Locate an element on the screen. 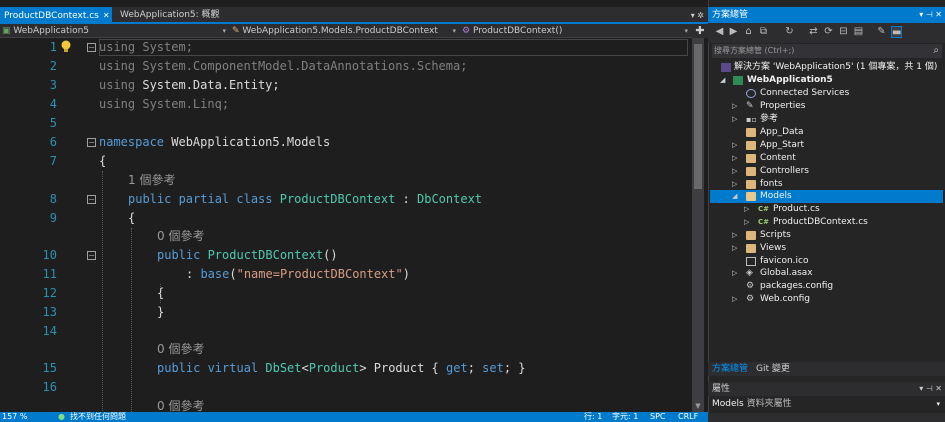 This screenshot has height=422, width=945. tree-item-label: Web.config is located at coordinates (785, 299).